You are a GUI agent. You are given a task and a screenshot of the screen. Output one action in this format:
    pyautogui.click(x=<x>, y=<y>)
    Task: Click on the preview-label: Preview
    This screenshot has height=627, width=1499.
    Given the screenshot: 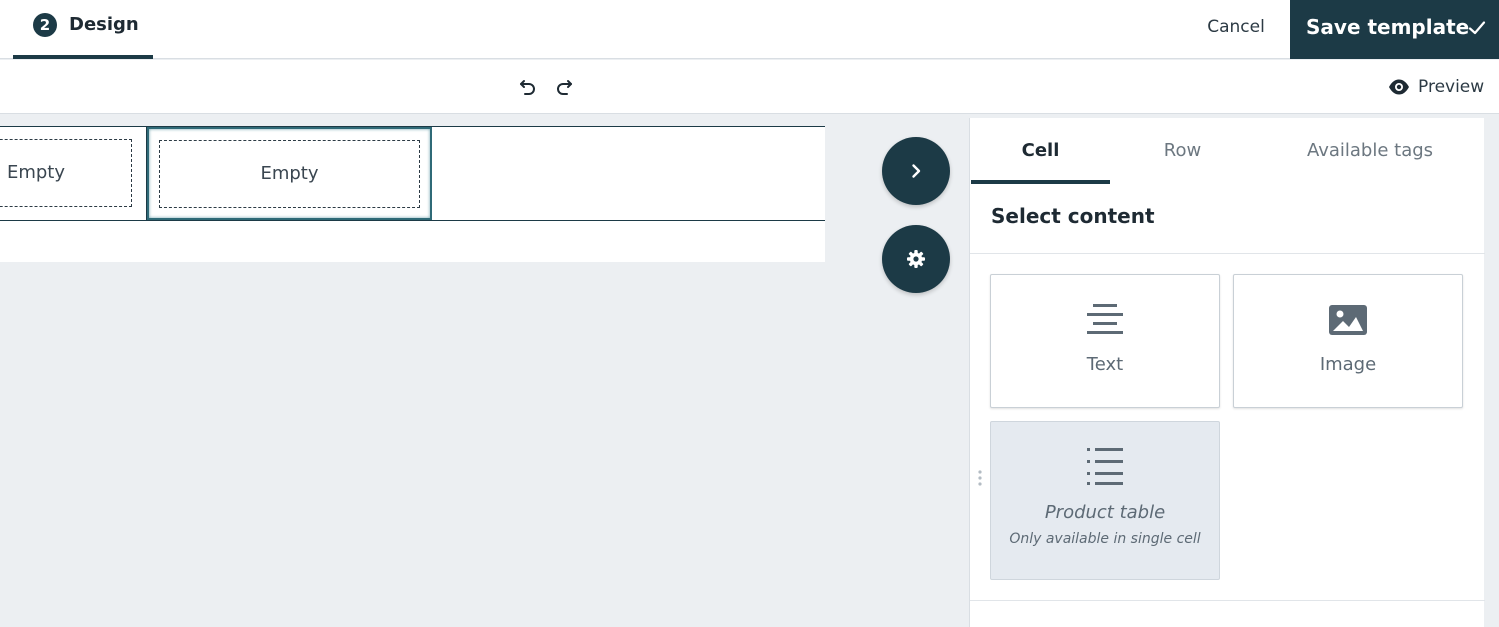 What is the action you would take?
    pyautogui.click(x=1451, y=87)
    